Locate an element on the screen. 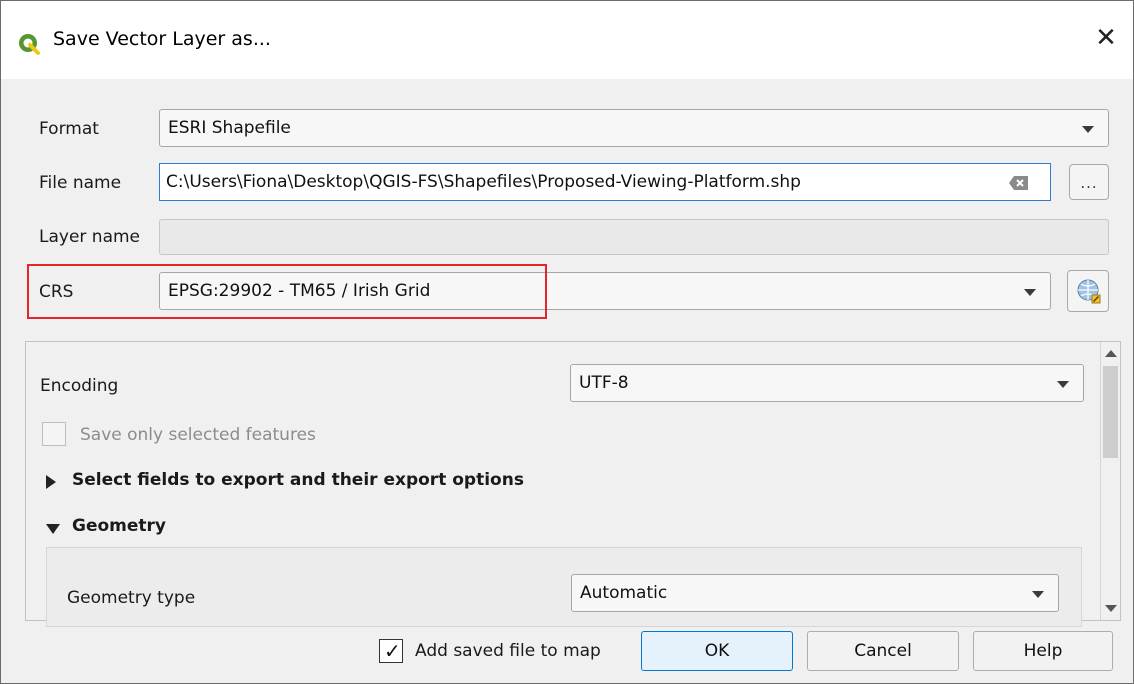 This screenshot has height=684, width=1134. save-selected-checkbox is located at coordinates (54, 434).